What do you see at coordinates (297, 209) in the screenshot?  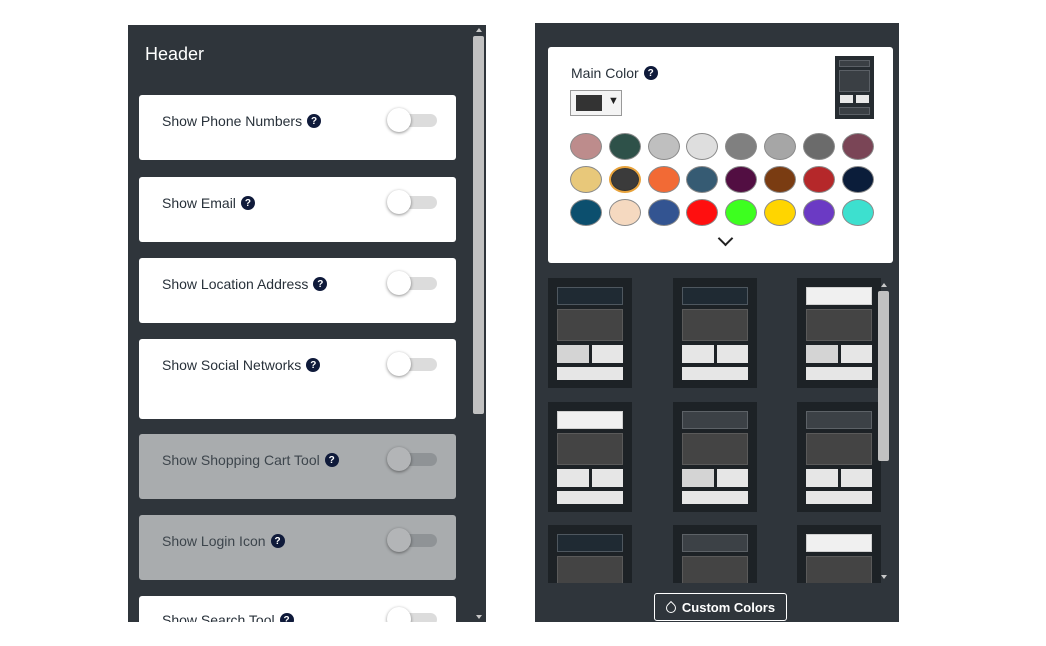 I see `option-card-email: Show Email?` at bounding box center [297, 209].